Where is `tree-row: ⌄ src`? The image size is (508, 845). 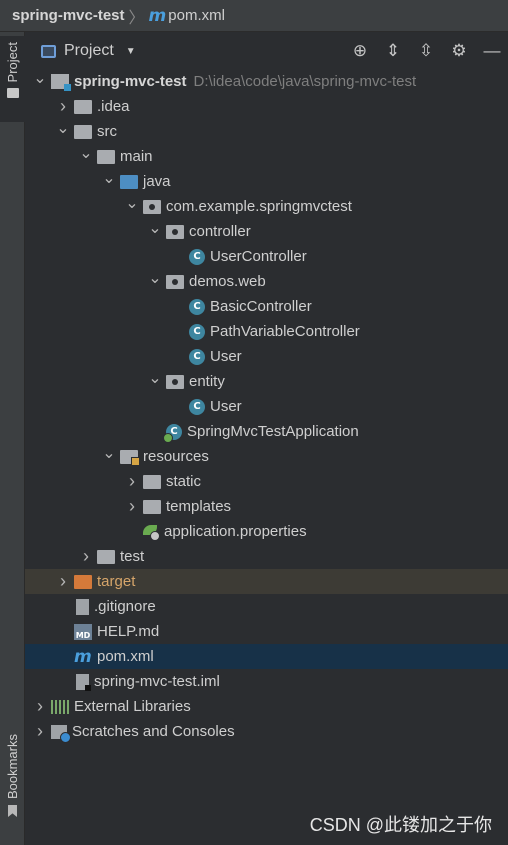 tree-row: ⌄ src is located at coordinates (266, 131).